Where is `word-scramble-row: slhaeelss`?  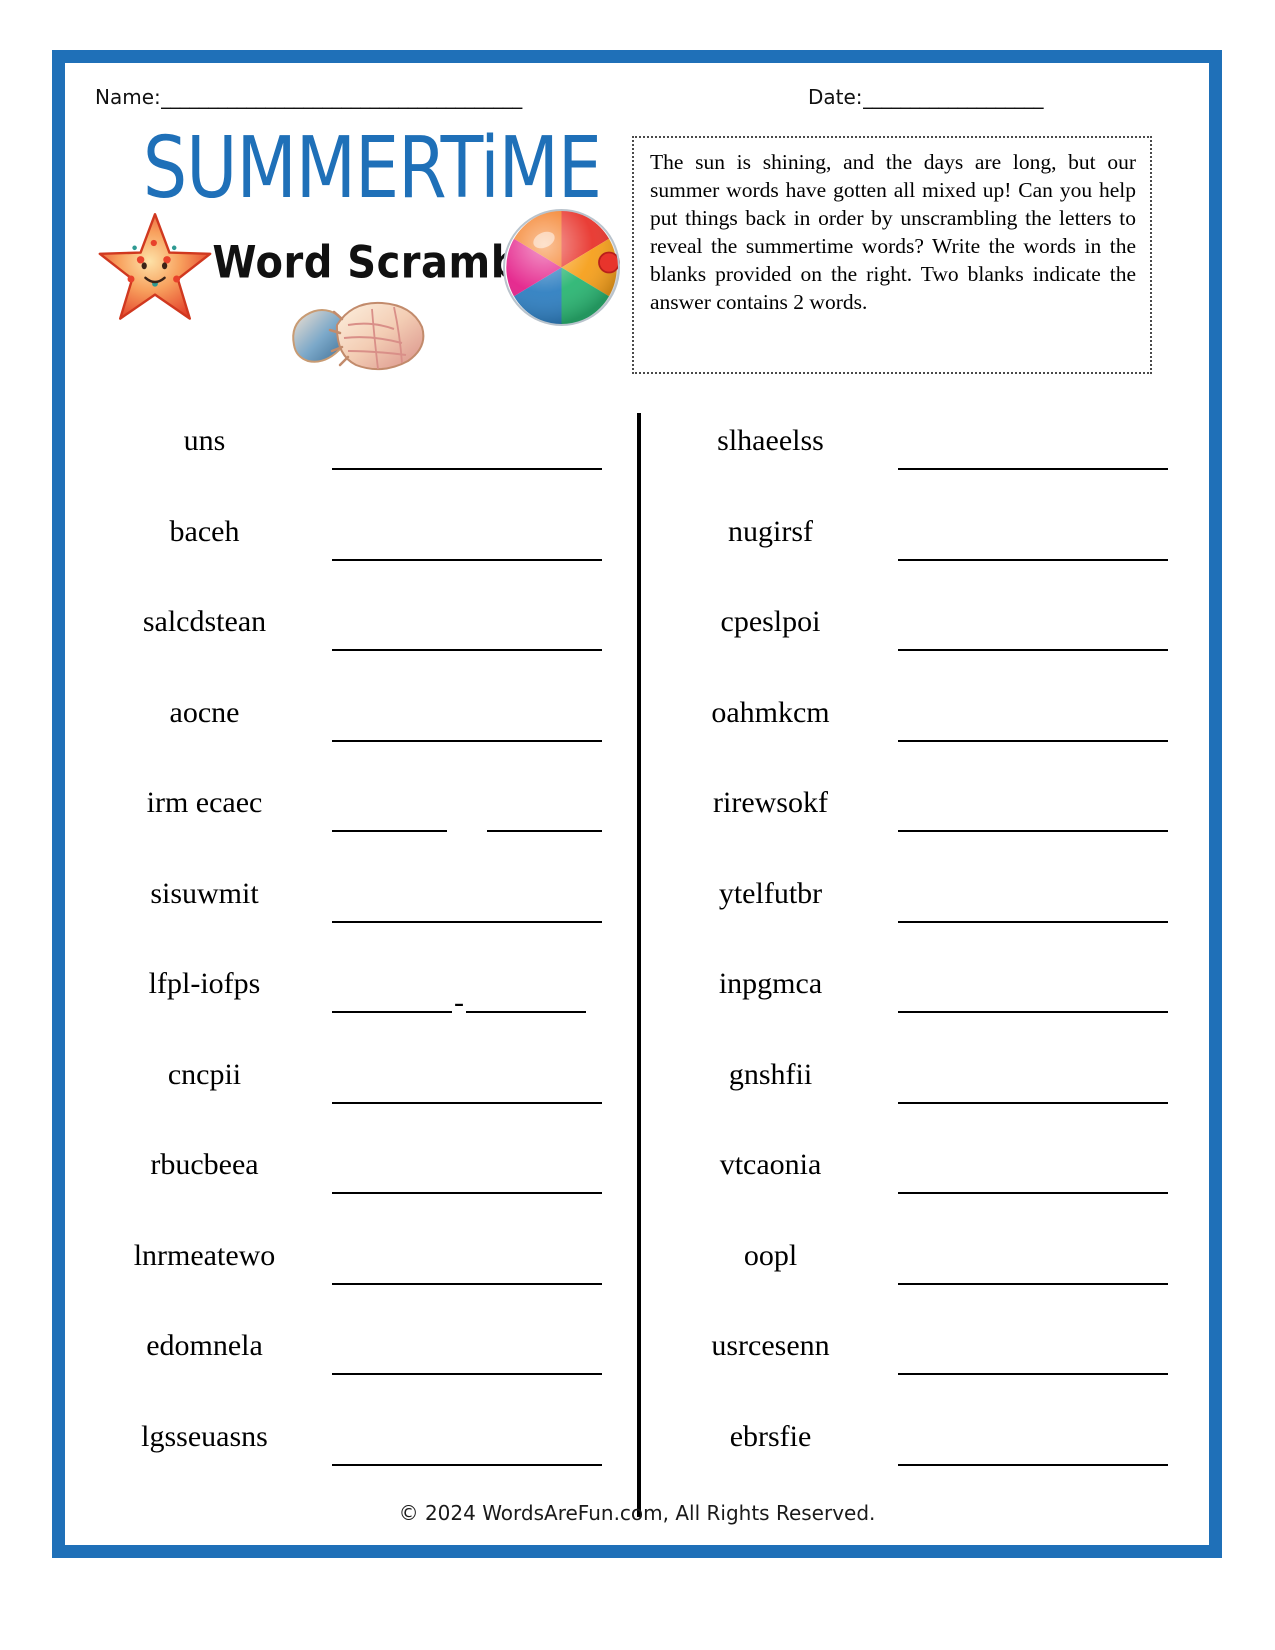
word-scramble-row: slhaeelss is located at coordinates (919, 455).